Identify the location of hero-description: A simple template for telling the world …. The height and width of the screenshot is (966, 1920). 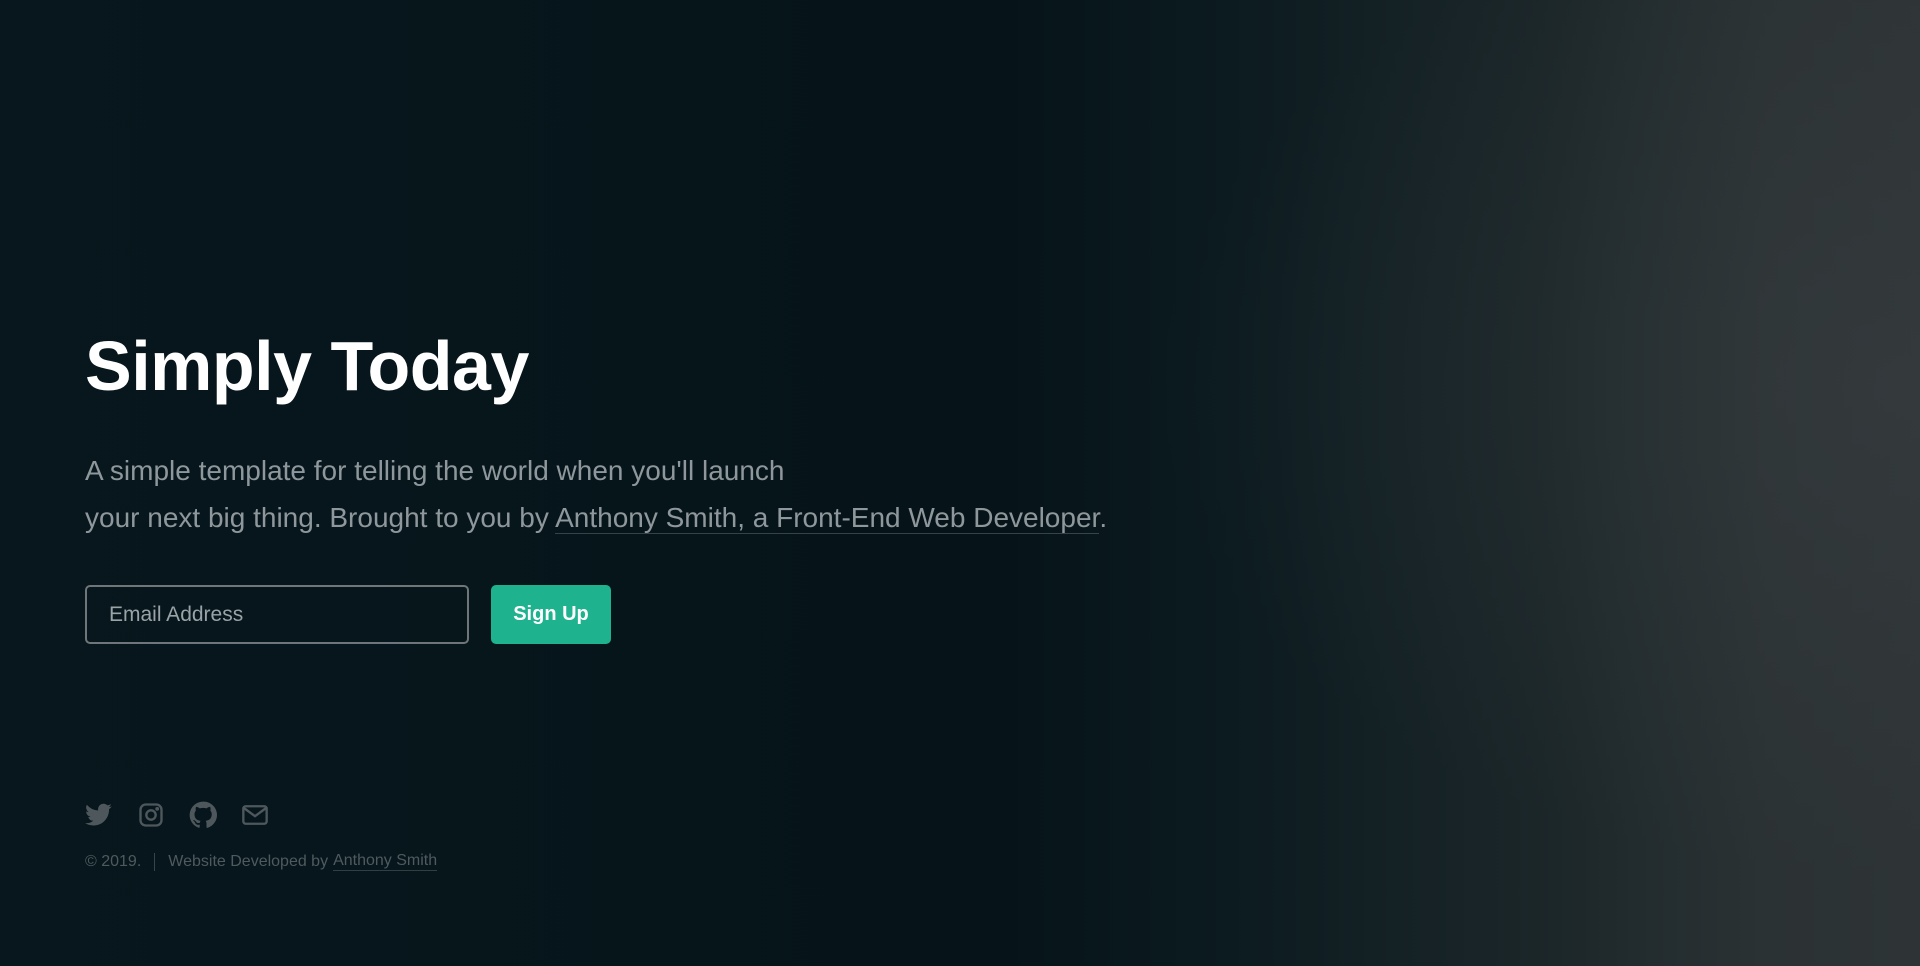
(635, 494).